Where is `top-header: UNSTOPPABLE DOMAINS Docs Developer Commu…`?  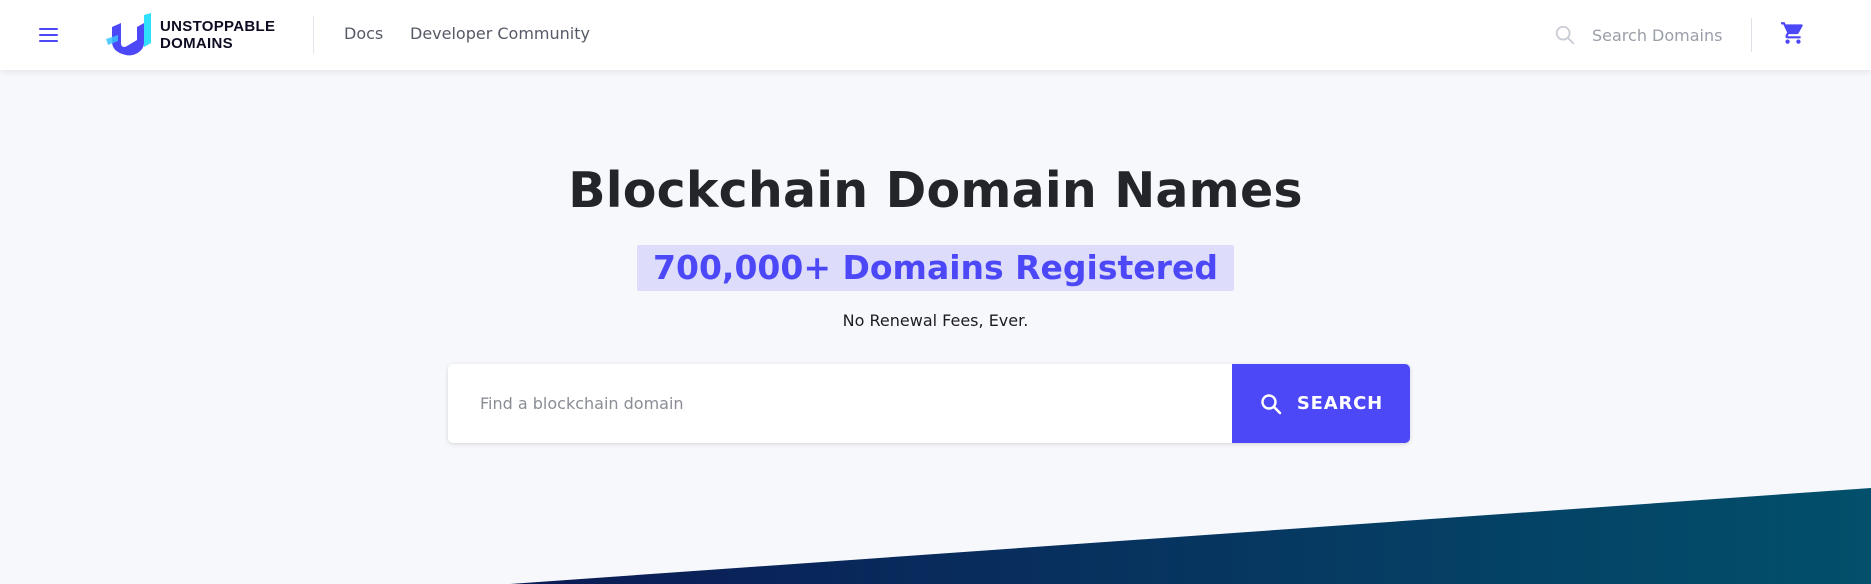 top-header: UNSTOPPABLE DOMAINS Docs Developer Commu… is located at coordinates (935, 35).